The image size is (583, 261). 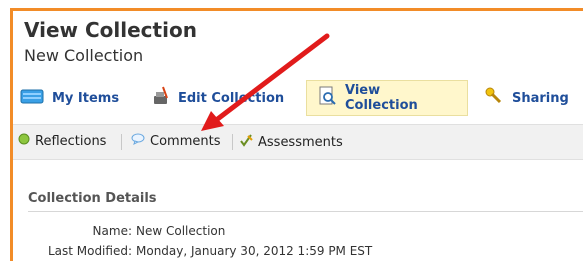 I want to click on green-ball-icon, so click(x=24, y=141).